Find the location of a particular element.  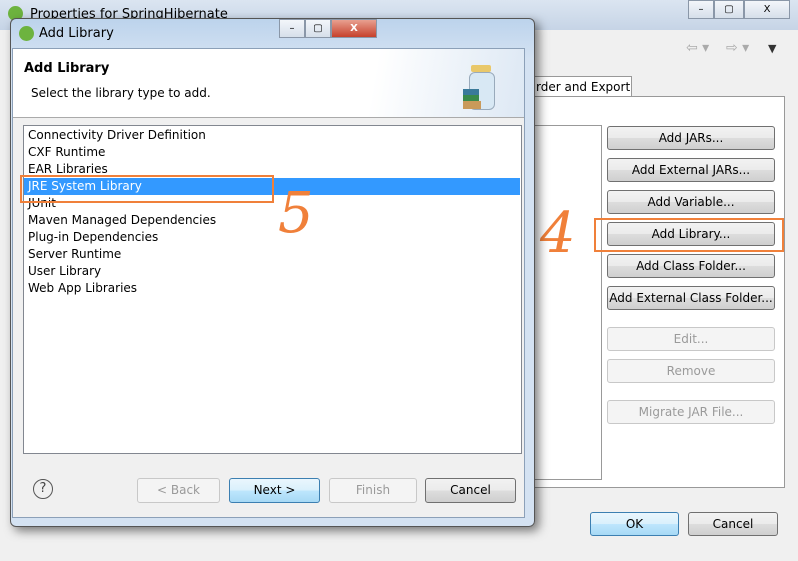

dialog-close-button: X is located at coordinates (354, 28).